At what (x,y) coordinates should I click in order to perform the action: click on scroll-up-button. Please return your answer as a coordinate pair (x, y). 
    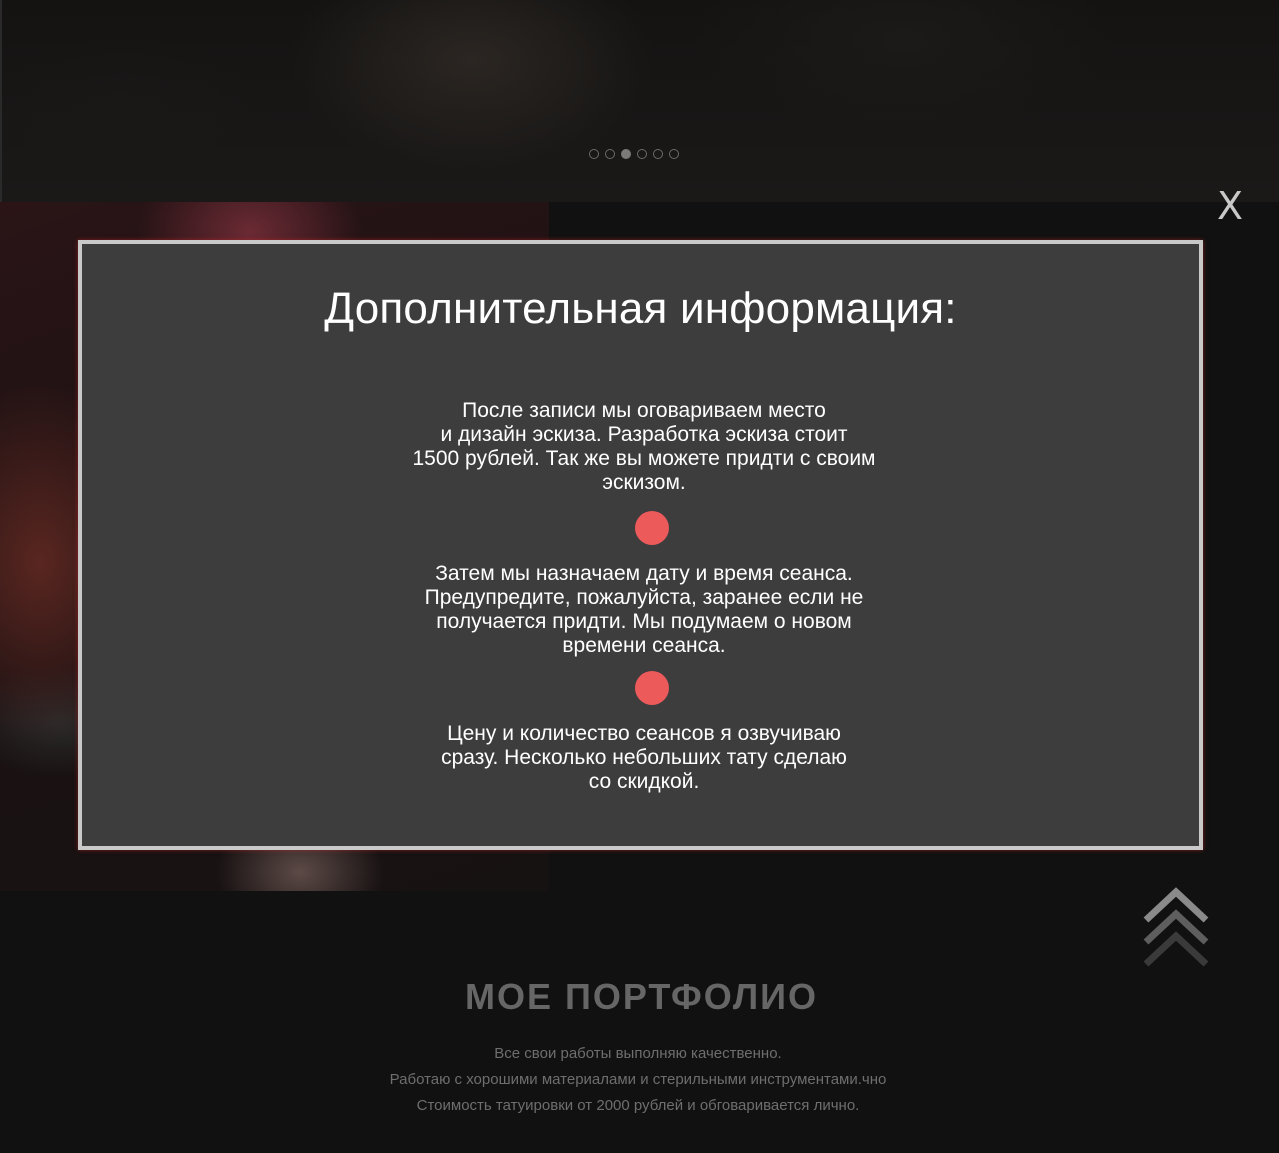
    Looking at the image, I should click on (1176, 928).